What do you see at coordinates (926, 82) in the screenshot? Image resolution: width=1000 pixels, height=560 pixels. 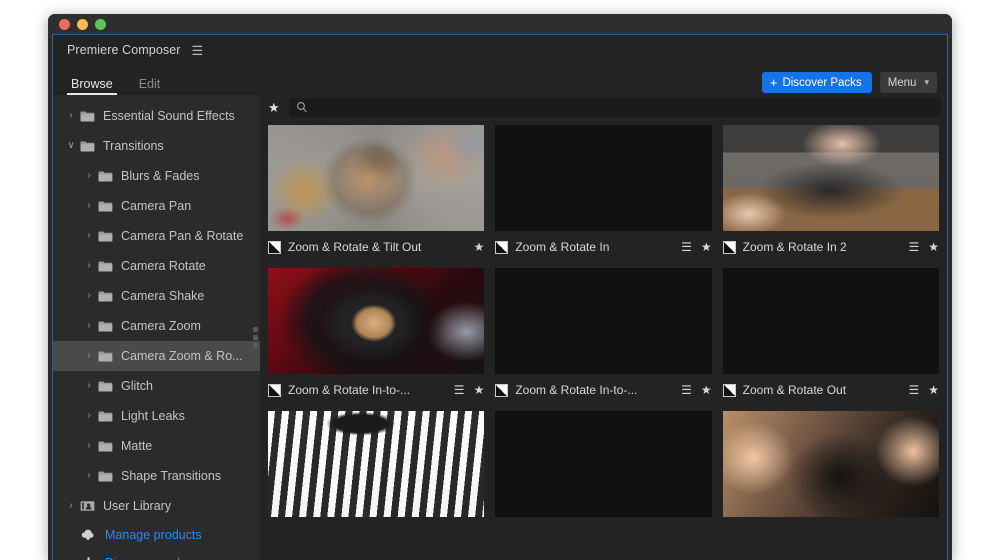 I see `chevron-down-icon: ▾` at bounding box center [926, 82].